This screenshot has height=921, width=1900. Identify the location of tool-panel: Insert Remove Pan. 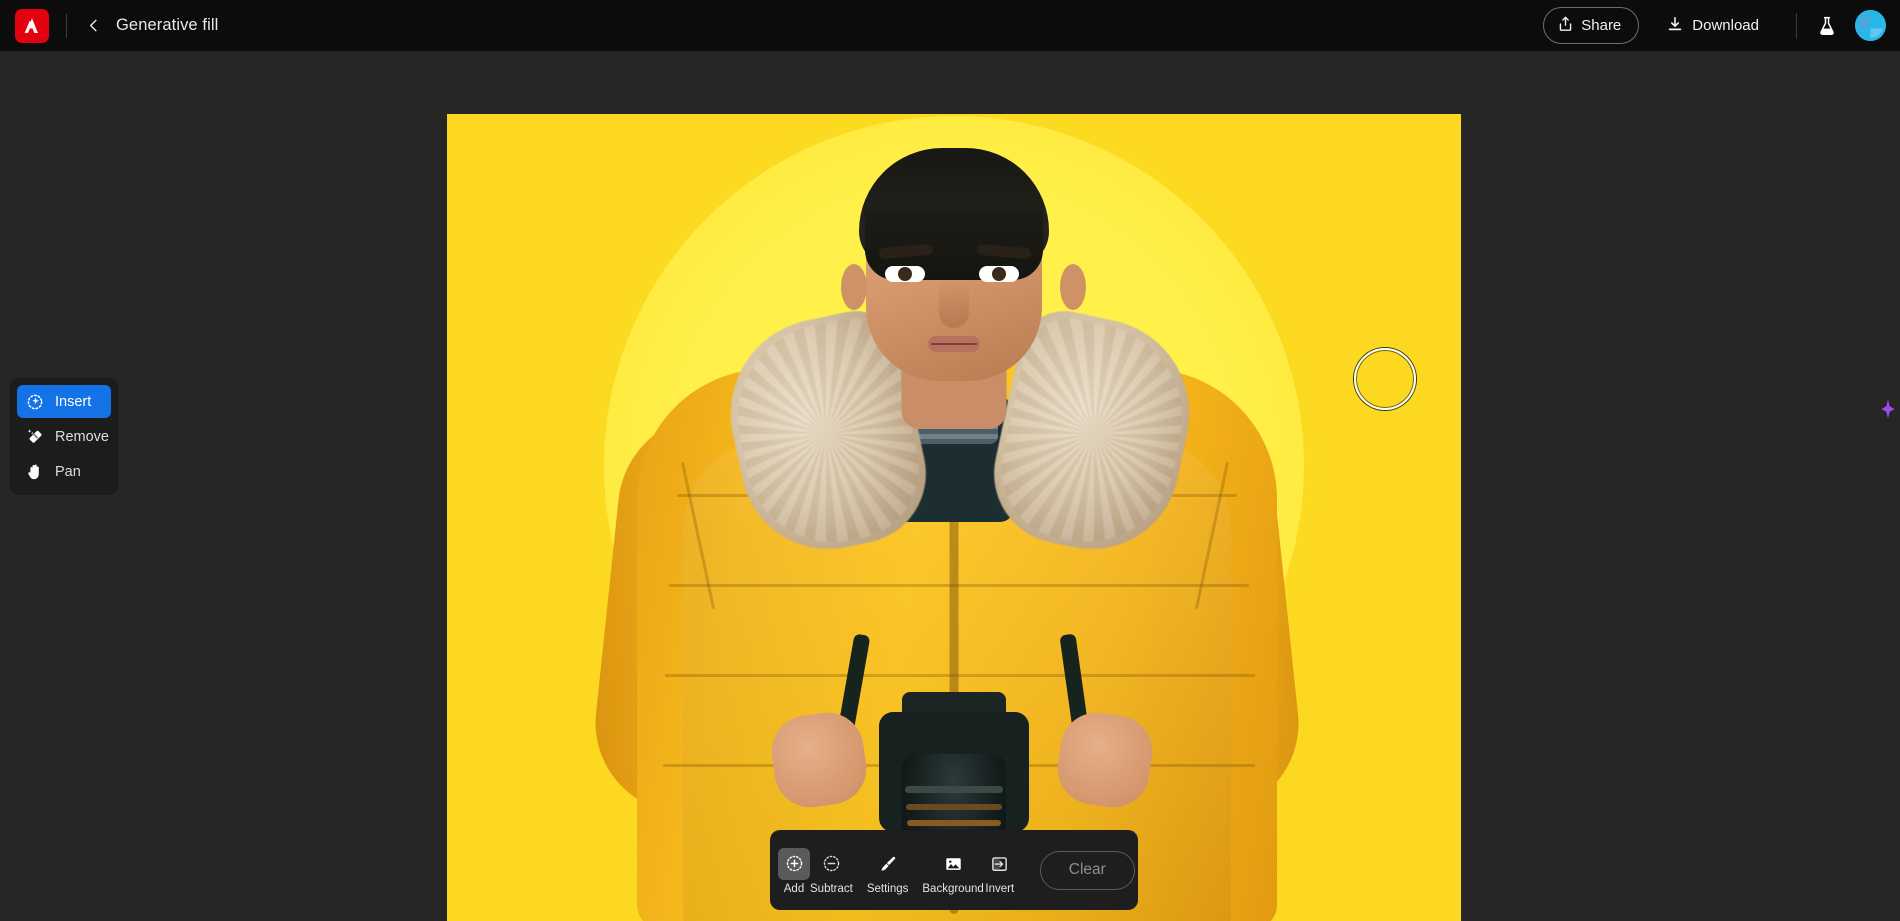
(64, 436).